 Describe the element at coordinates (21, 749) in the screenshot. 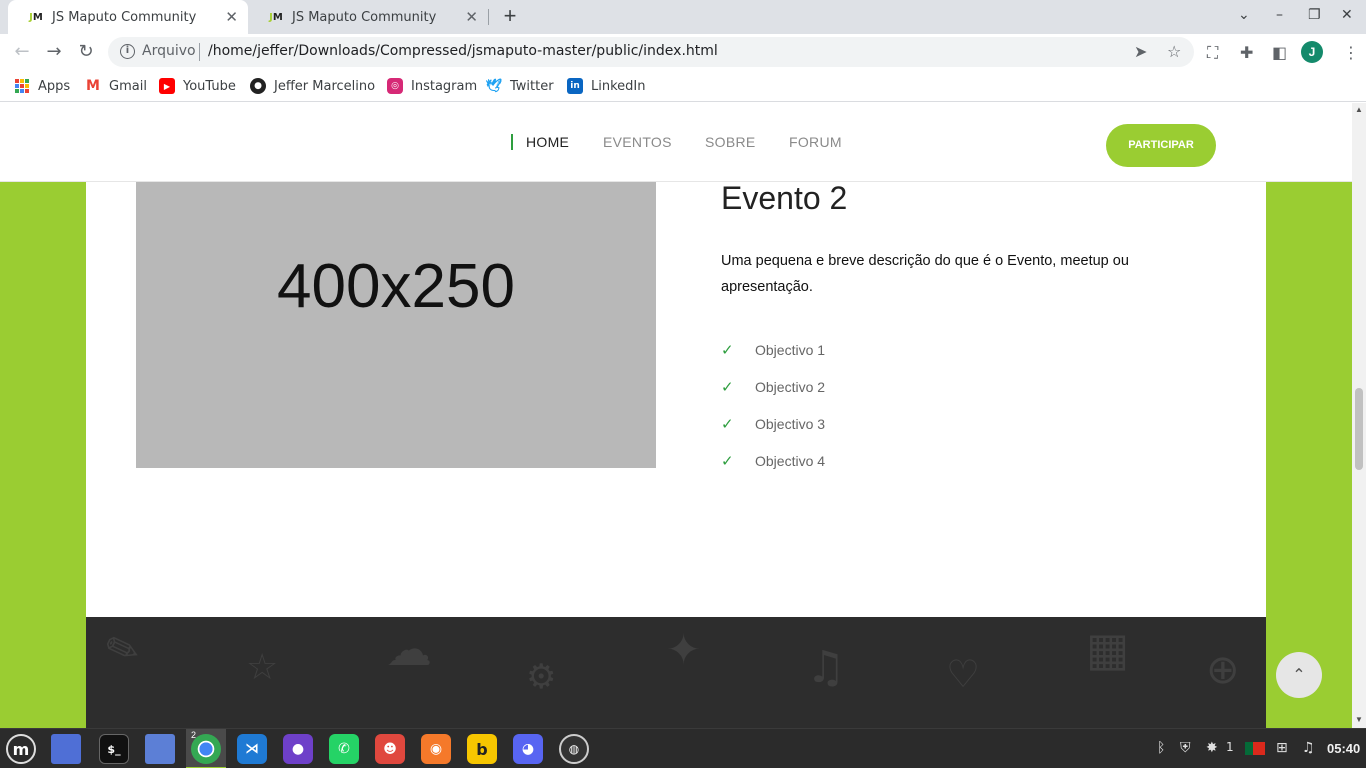

I see `mint-menu-icon: m` at that location.